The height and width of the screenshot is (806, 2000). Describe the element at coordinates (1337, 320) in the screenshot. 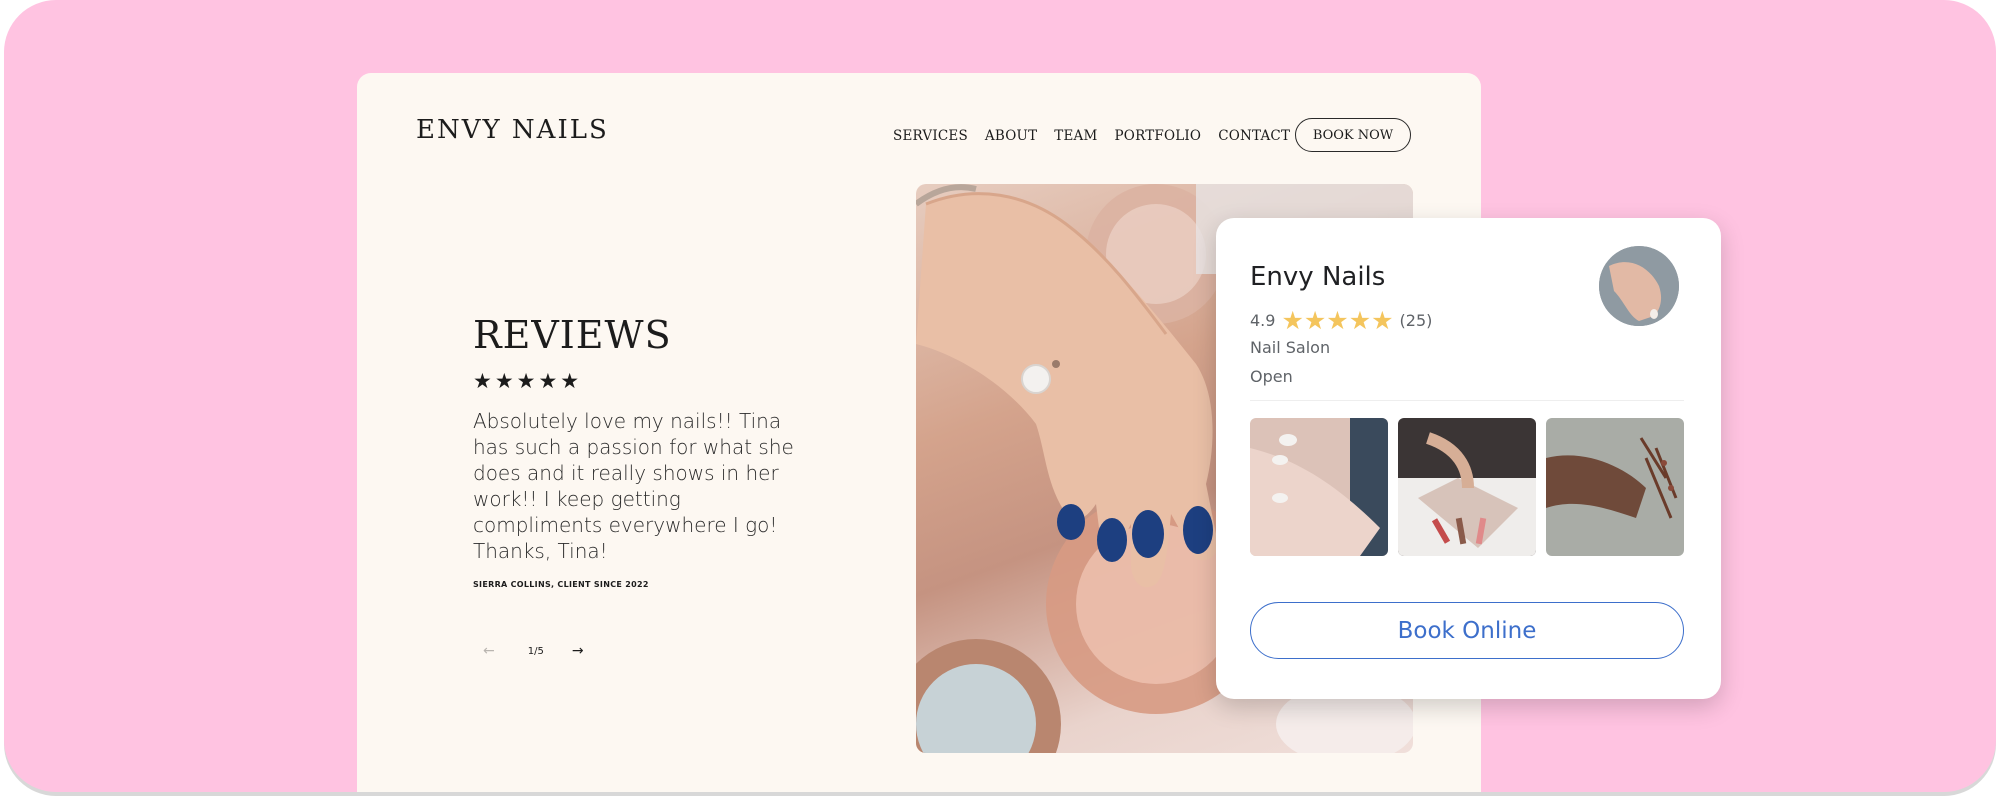

I see `rating-stars-icon: ★★★★★` at that location.